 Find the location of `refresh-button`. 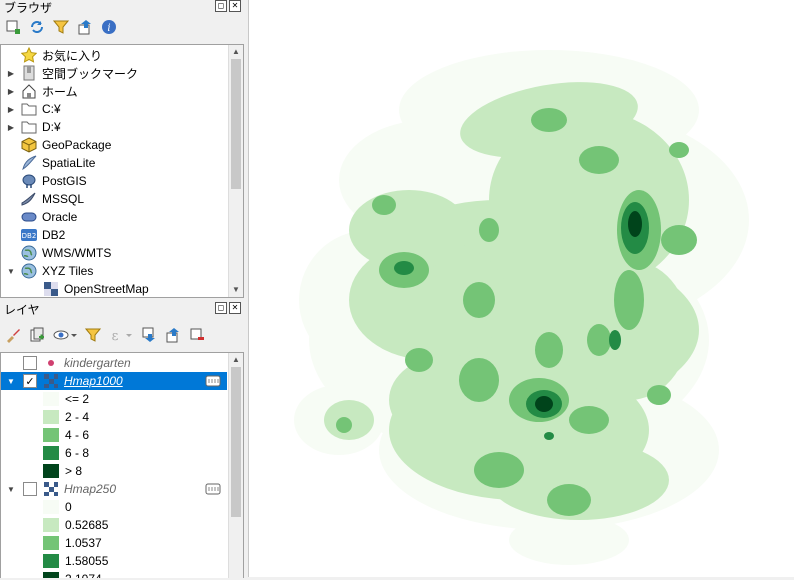

refresh-button is located at coordinates (37, 27).